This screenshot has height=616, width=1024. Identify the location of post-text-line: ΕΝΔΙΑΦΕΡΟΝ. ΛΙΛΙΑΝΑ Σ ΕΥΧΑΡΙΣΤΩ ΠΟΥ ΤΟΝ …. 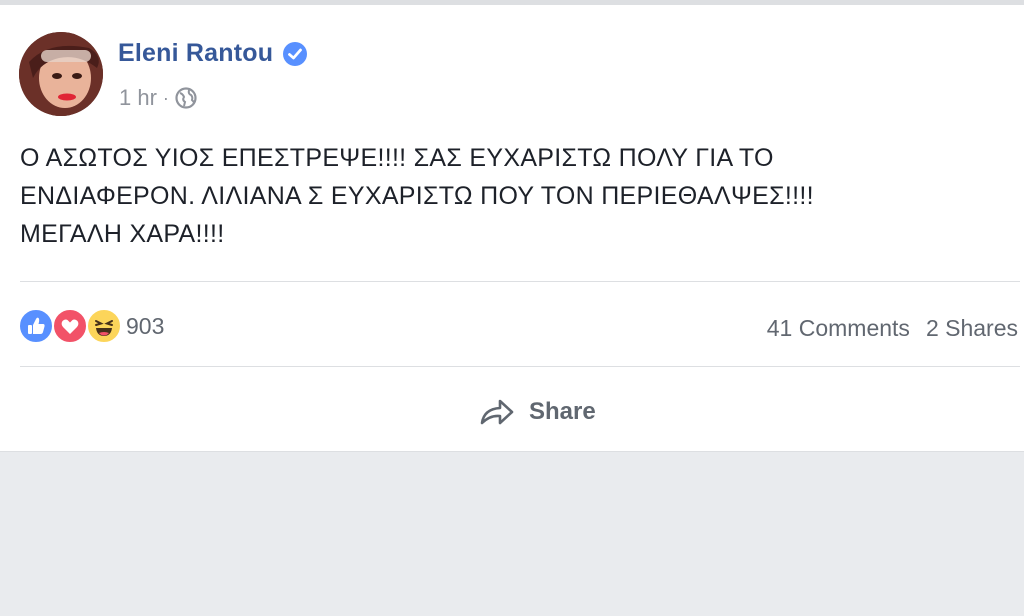
(417, 196).